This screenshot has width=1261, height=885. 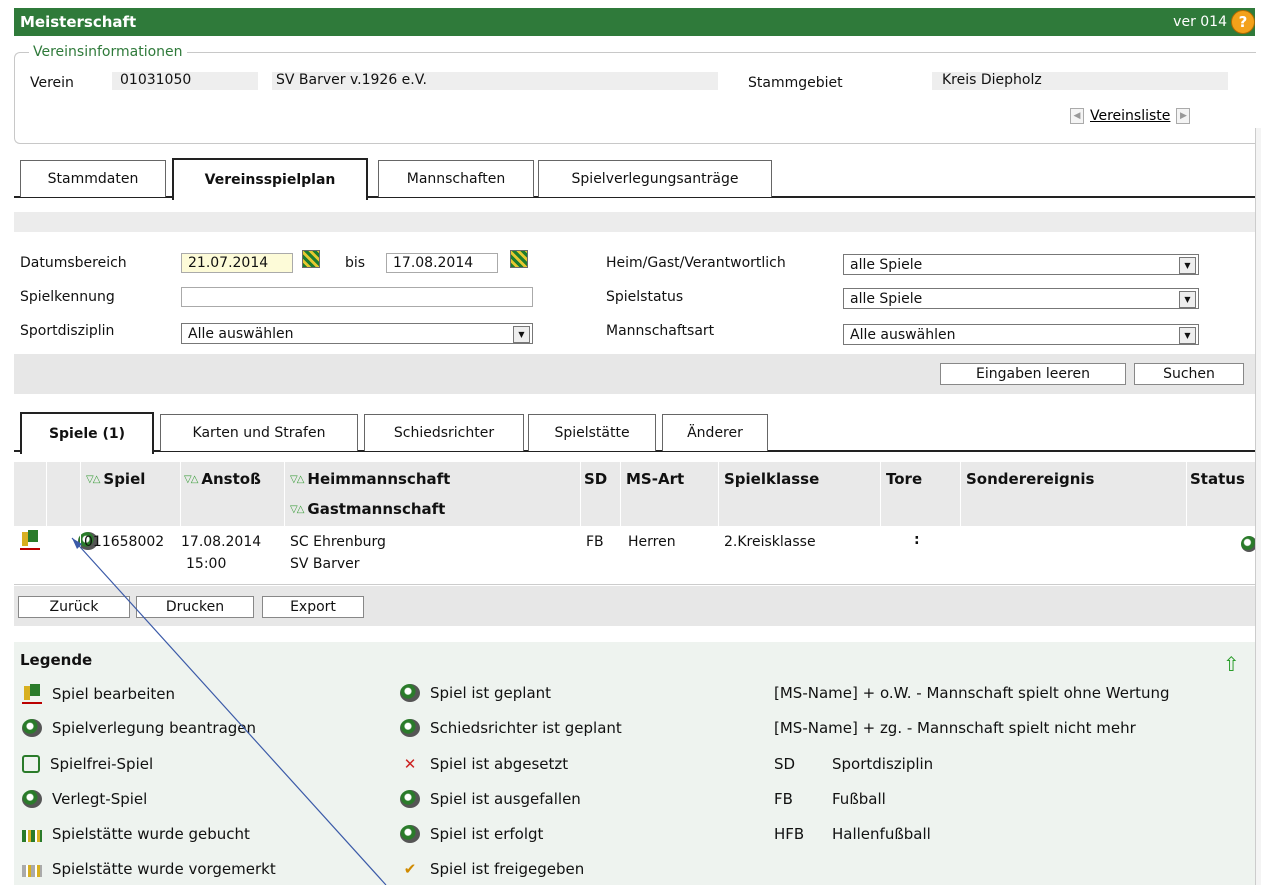 I want to click on legend-item: Spiel ist geplant, so click(x=475, y=693).